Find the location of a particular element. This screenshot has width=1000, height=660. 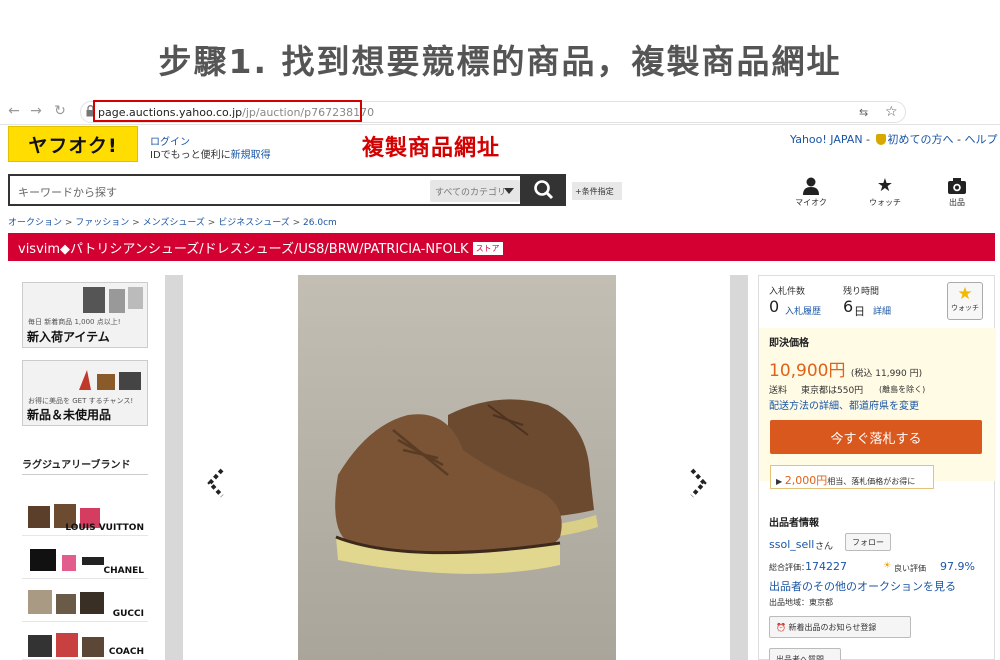

time-detail-link: 詳細 is located at coordinates (882, 310).